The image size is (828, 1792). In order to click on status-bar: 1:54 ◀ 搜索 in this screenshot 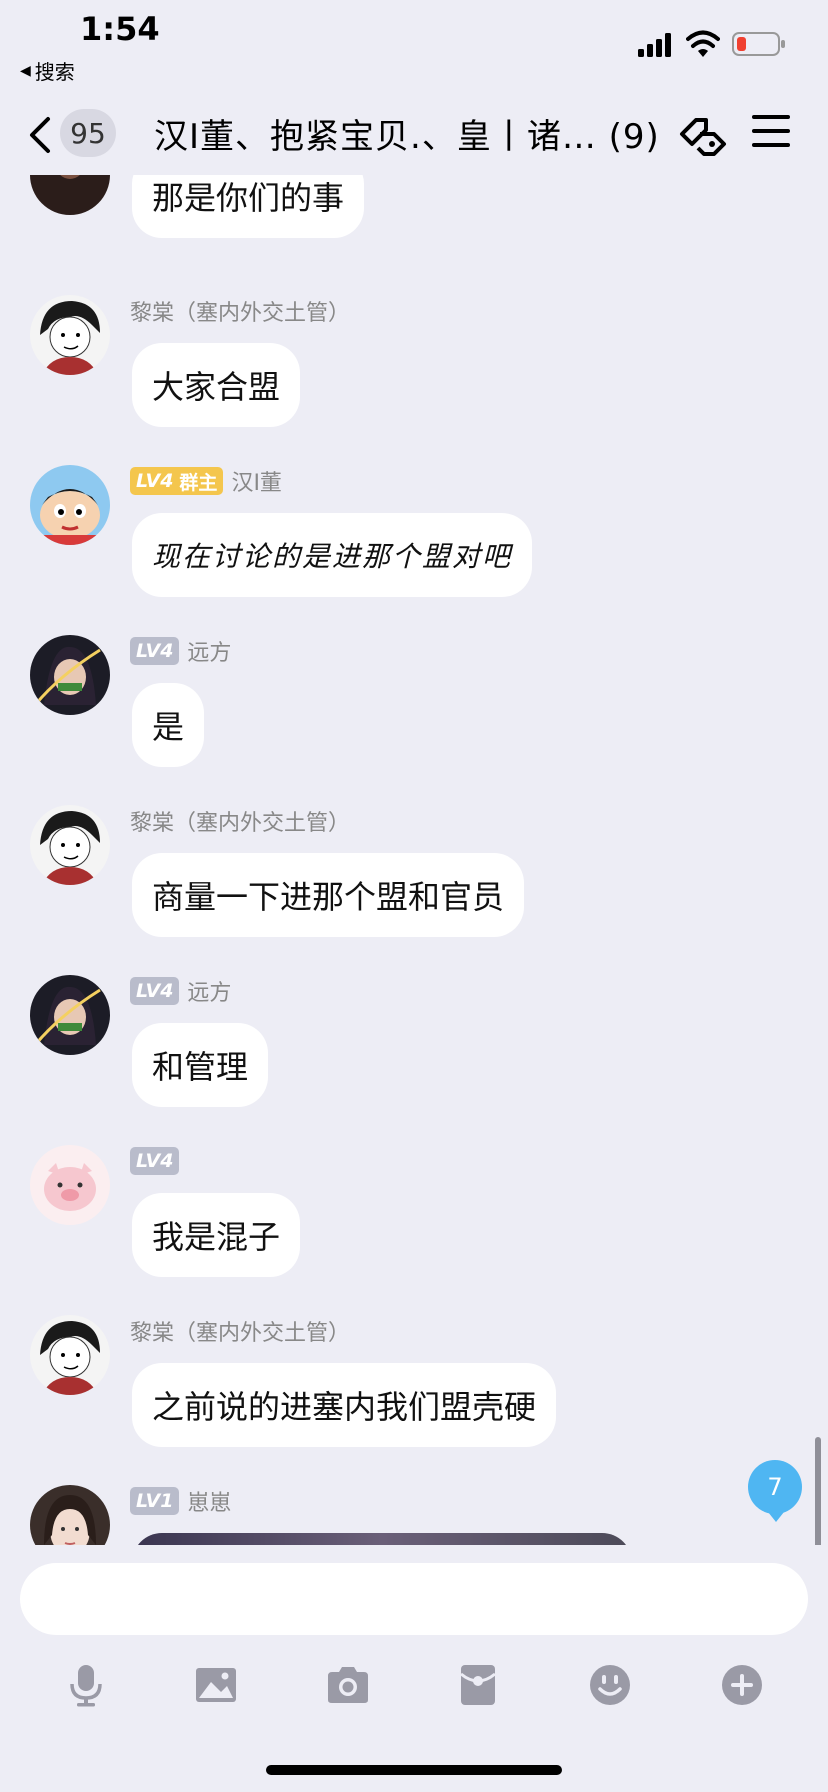, I will do `click(414, 47)`.